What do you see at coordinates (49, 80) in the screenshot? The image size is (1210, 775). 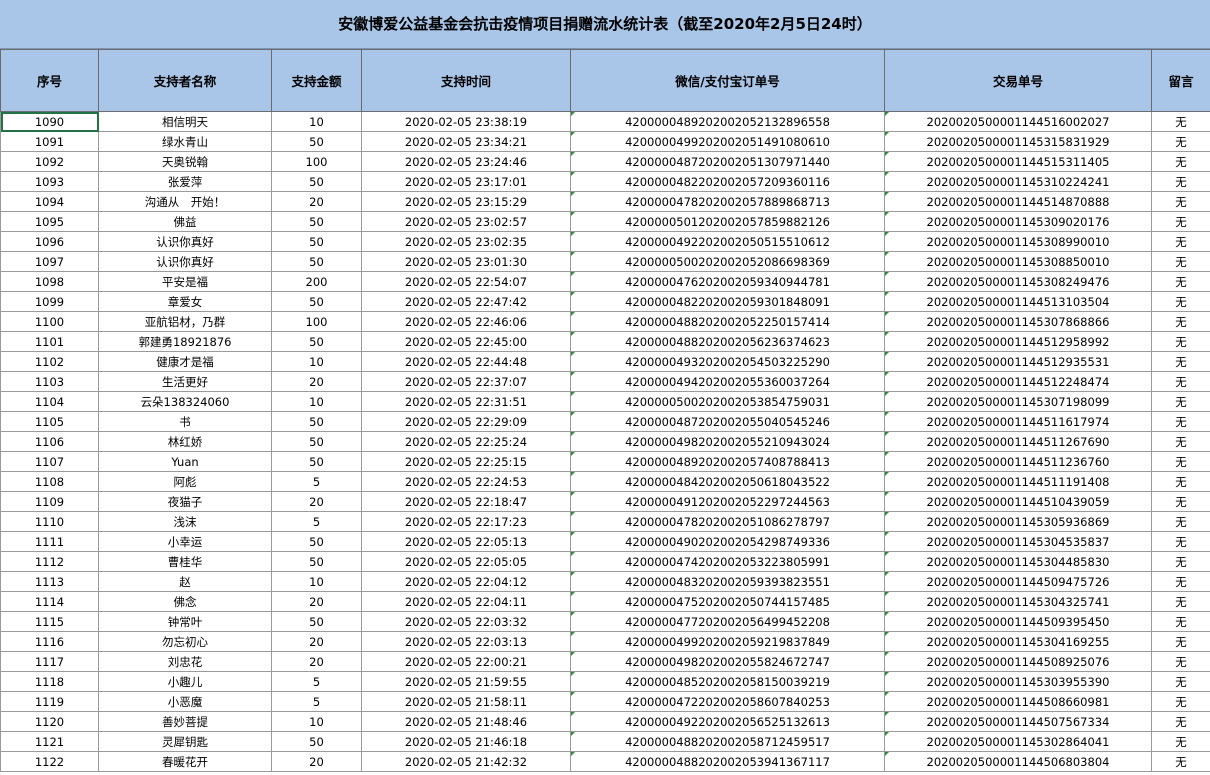 I see `col-header-index: 序号` at bounding box center [49, 80].